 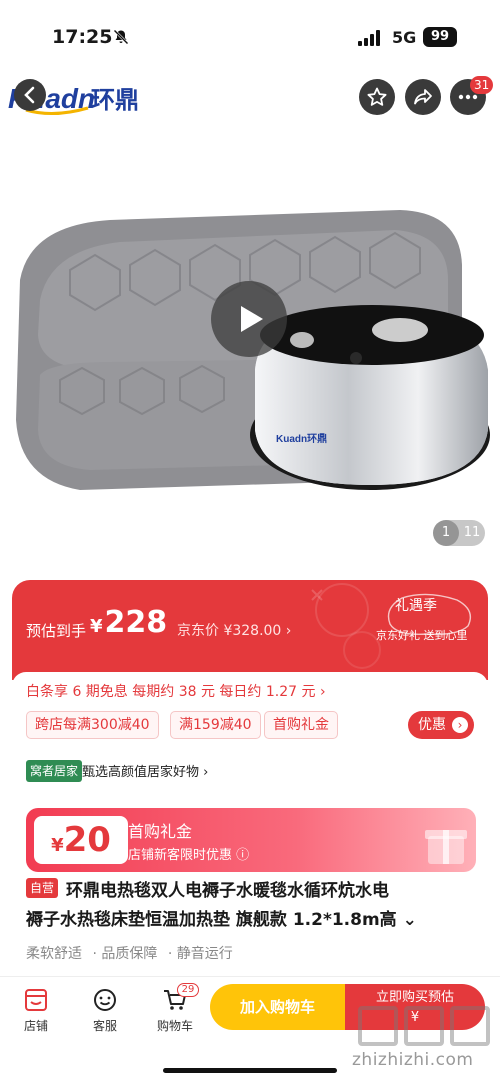 I want to click on play-icon, so click(x=252, y=319).